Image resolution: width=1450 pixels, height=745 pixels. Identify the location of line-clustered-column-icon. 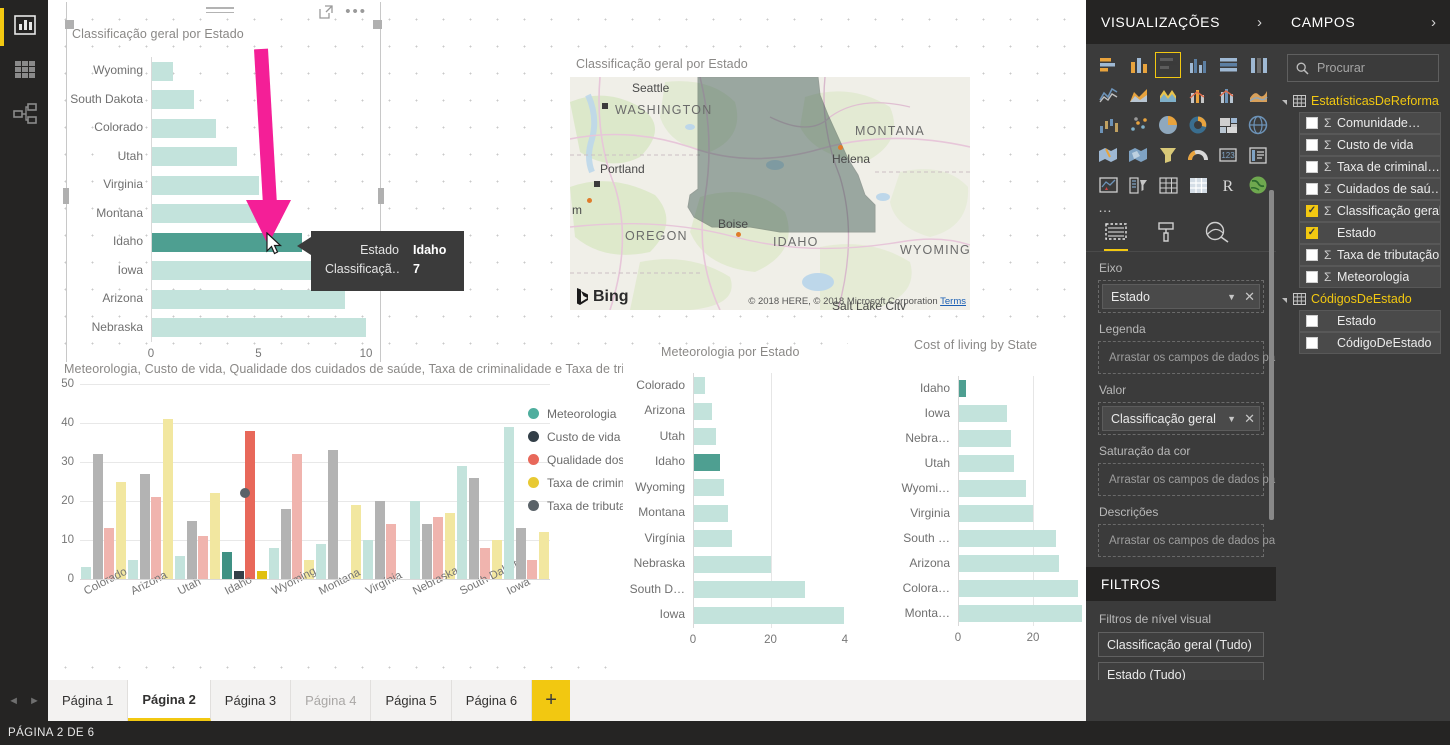
(1228, 95).